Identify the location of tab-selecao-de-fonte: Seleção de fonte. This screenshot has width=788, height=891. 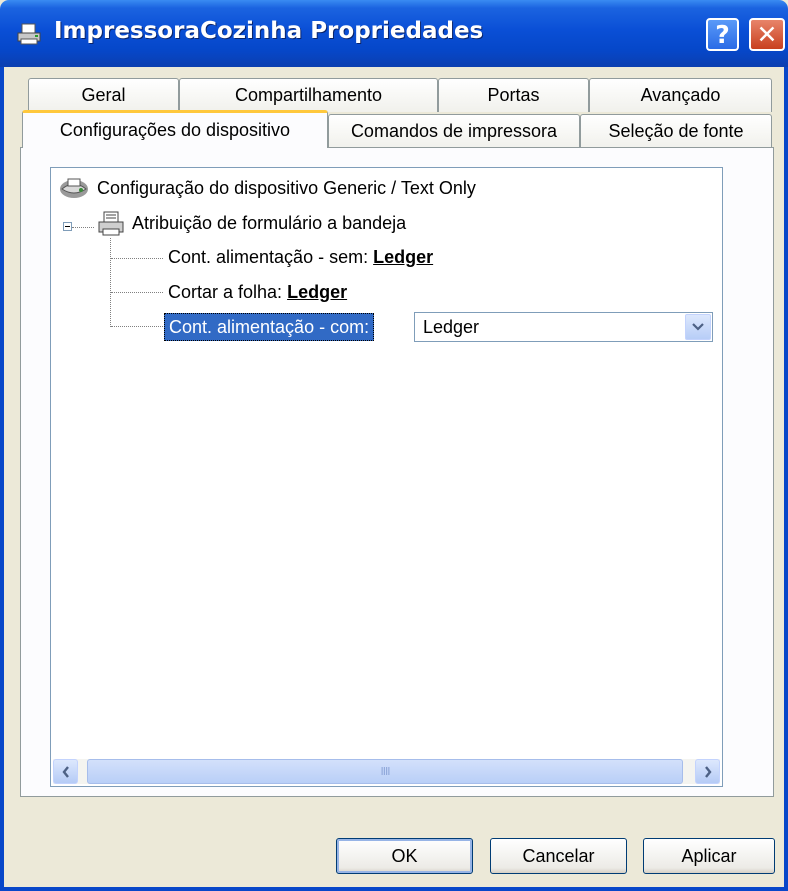
(676, 131).